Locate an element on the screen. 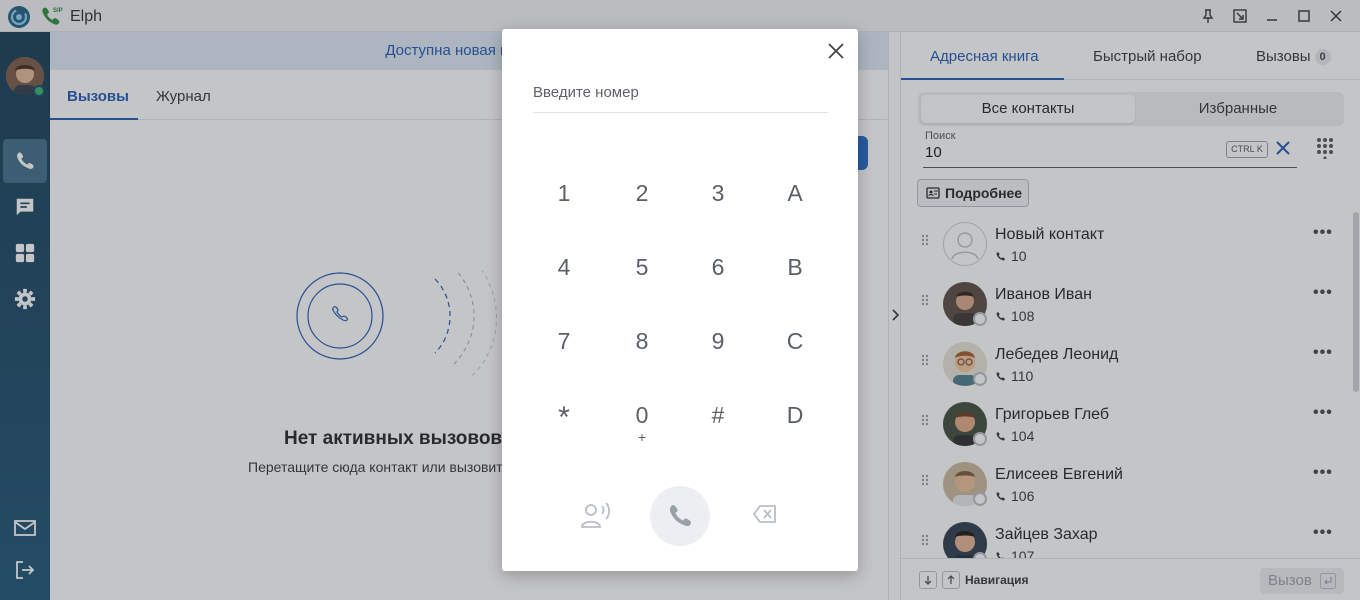 This screenshot has width=1360, height=600. number-input is located at coordinates (680, 92).